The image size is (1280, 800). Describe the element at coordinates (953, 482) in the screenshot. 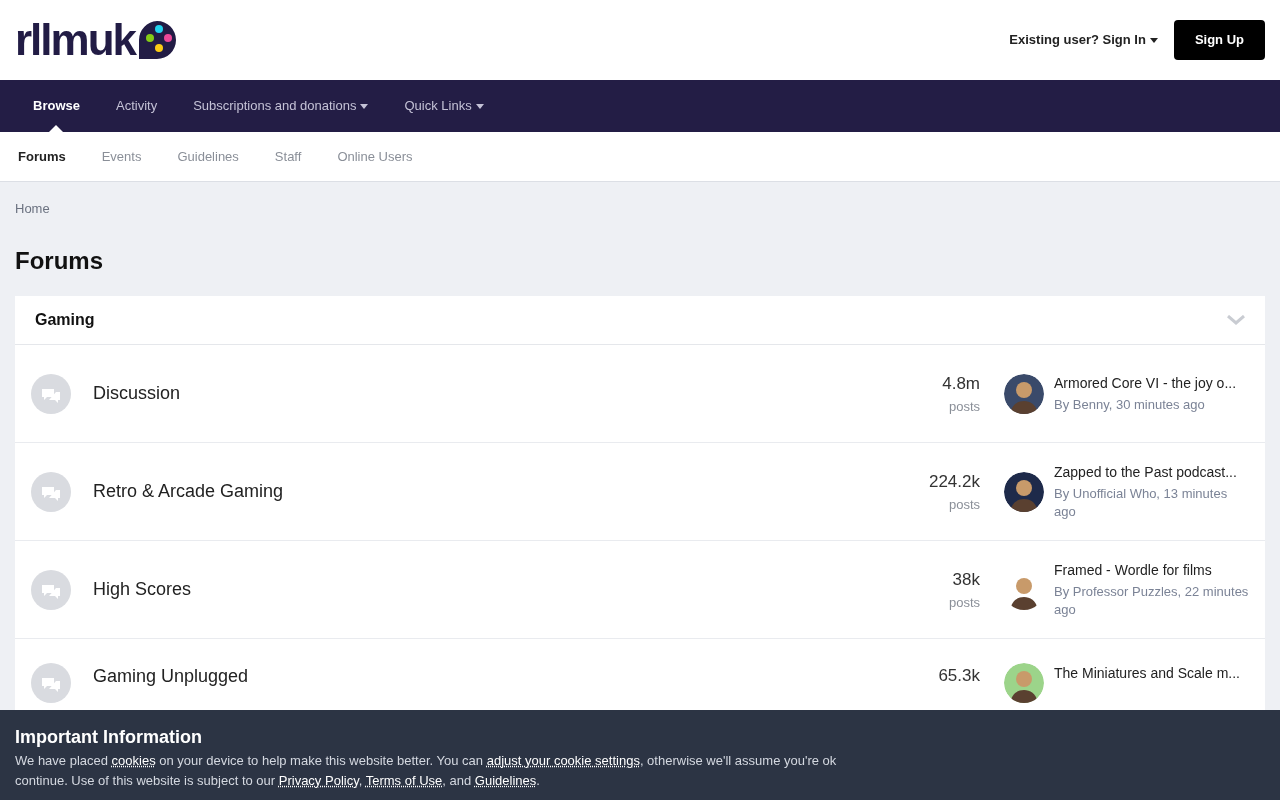

I see `post-count: 224.2k` at that location.